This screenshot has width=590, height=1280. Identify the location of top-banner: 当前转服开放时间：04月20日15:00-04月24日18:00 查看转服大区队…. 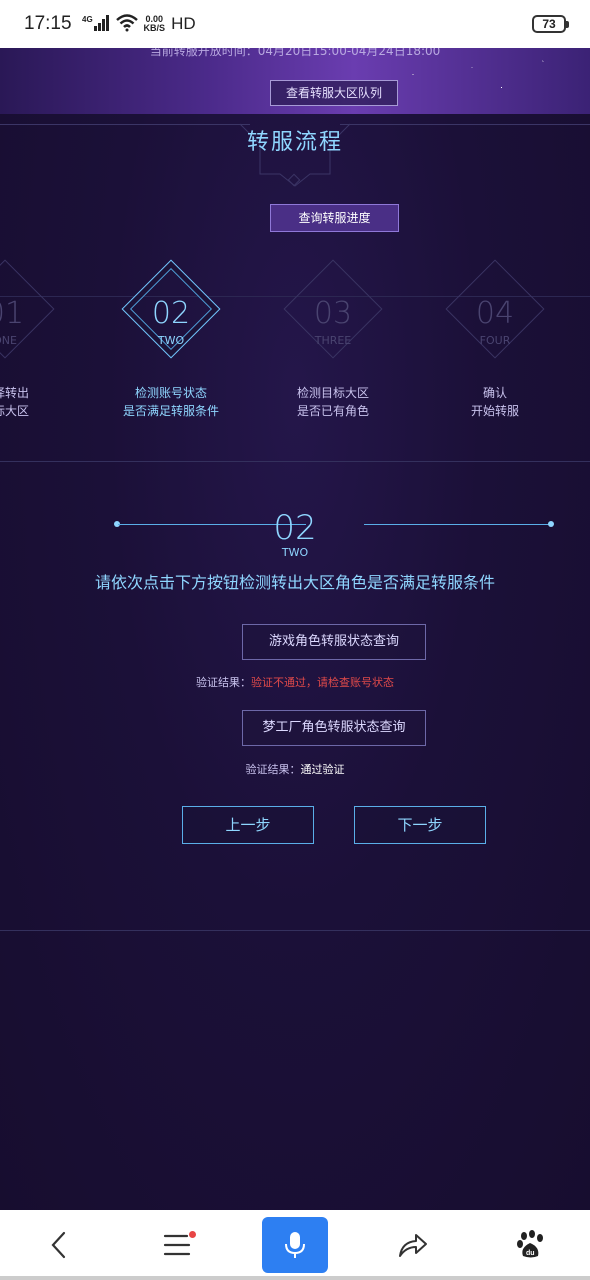
(295, 81).